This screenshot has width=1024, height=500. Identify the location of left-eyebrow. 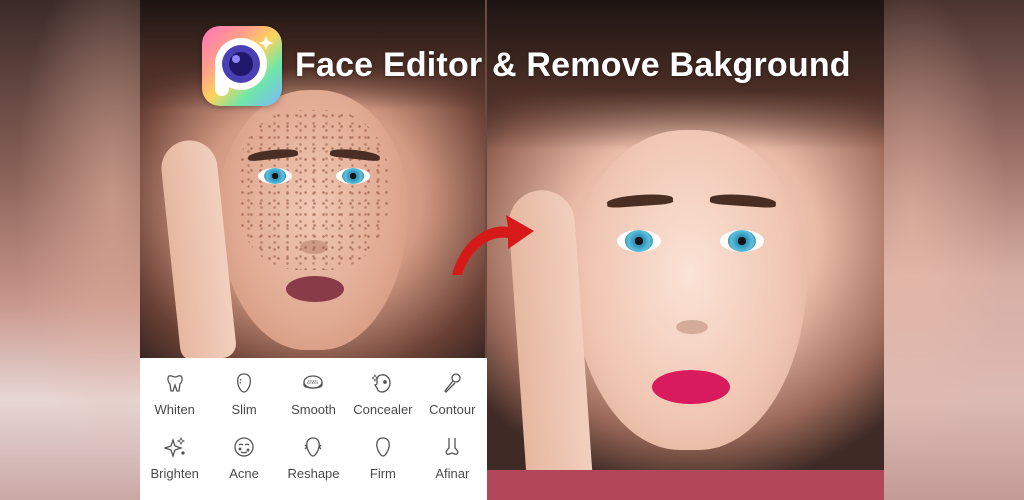
(640, 200).